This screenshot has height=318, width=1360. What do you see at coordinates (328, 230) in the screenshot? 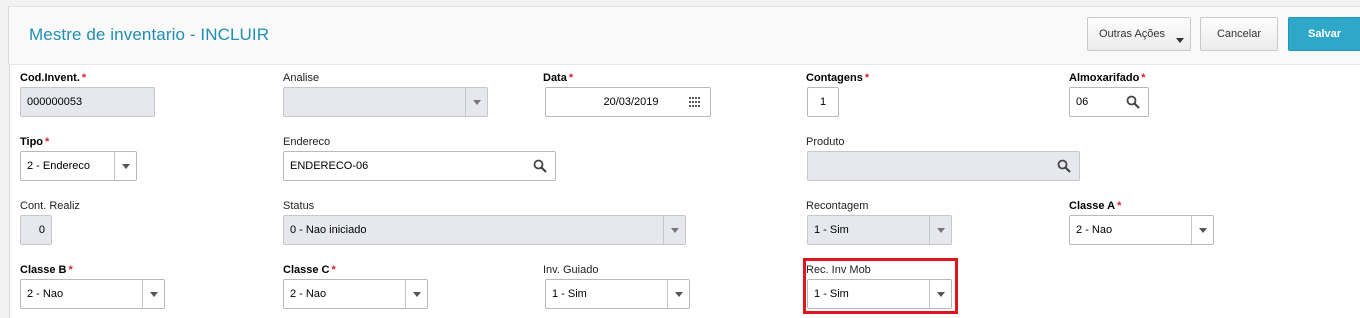
I see `status-value: 0 - Nao iniciado` at bounding box center [328, 230].